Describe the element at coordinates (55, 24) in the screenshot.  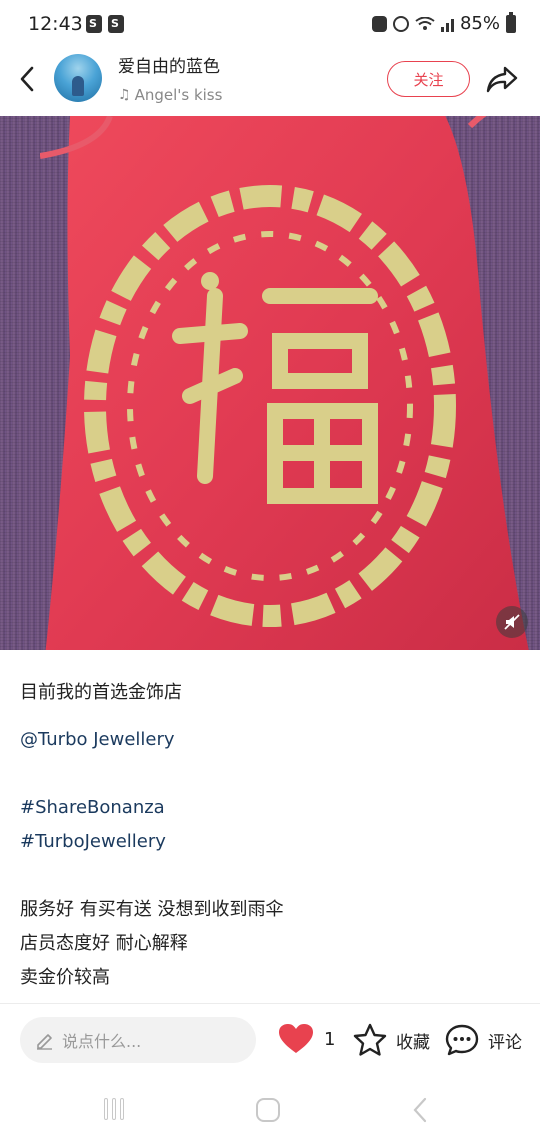
I see `status-time: 12:43` at that location.